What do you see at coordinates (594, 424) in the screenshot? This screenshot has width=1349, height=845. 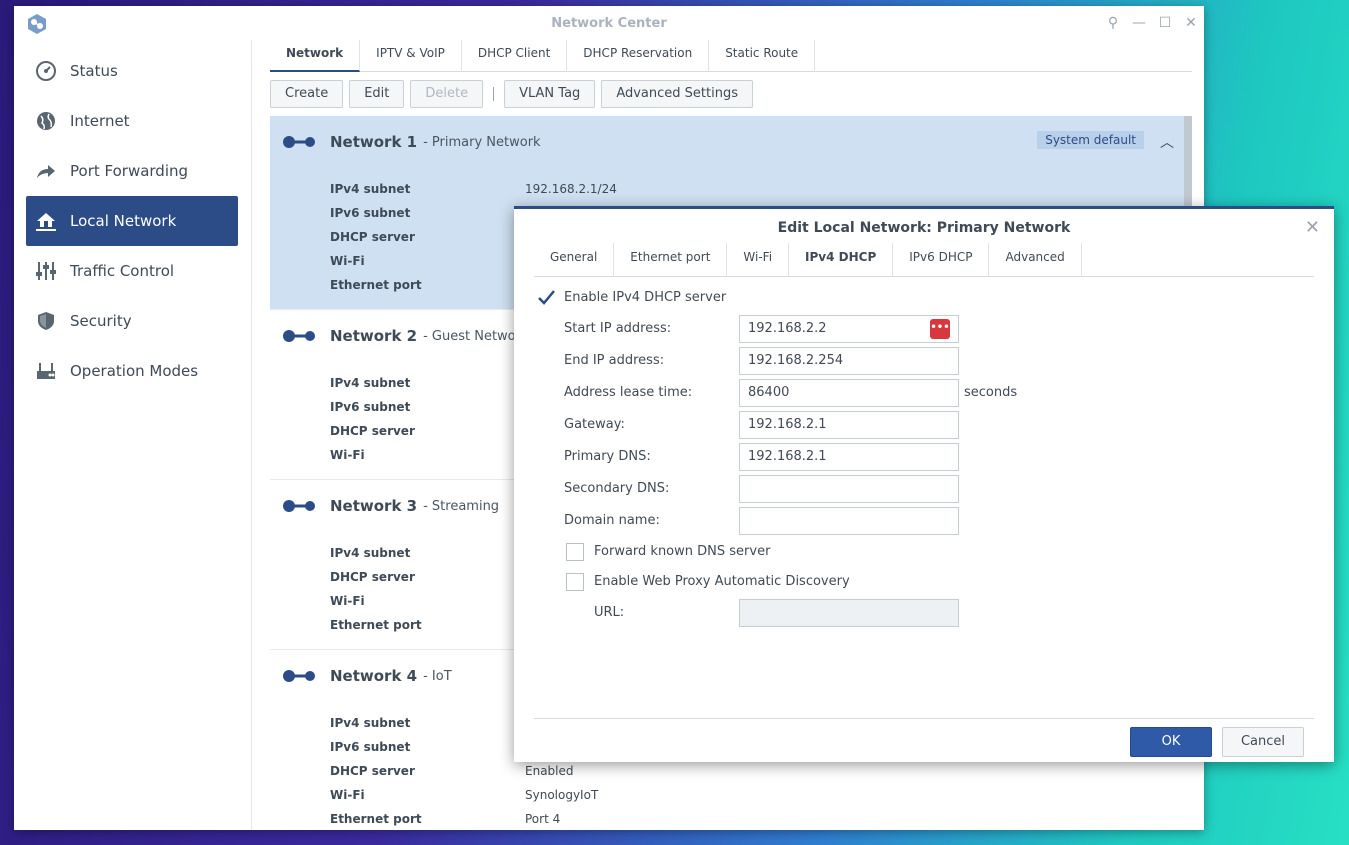 I see `gateway-label: Gateway:` at bounding box center [594, 424].